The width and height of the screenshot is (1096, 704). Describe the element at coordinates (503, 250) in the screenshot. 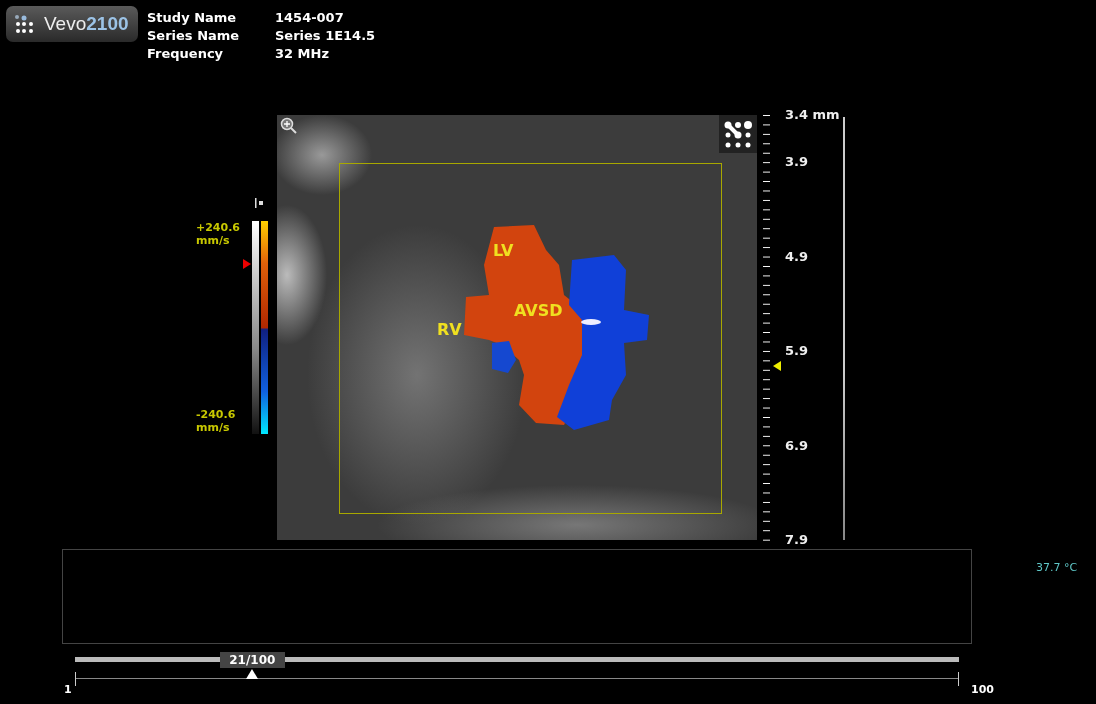

I see `annotation-label: LV` at that location.